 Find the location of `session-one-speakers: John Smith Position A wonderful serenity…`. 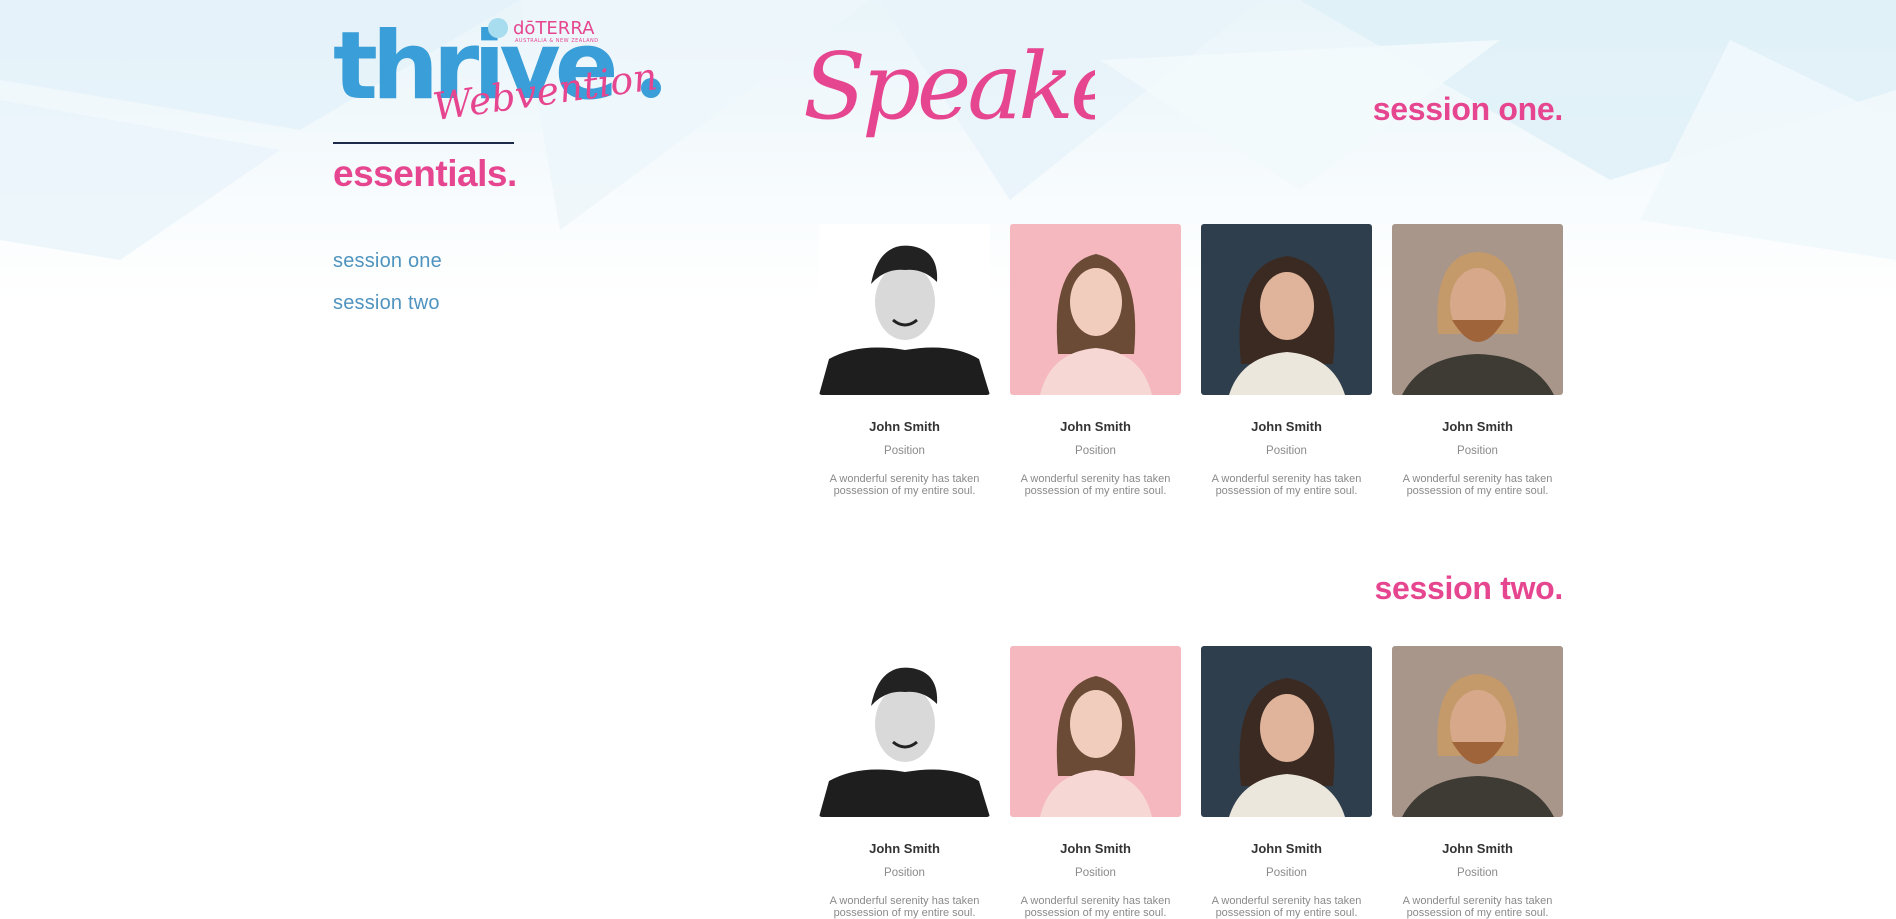

session-one-speakers: John Smith Position A wonderful serenity… is located at coordinates (1191, 360).